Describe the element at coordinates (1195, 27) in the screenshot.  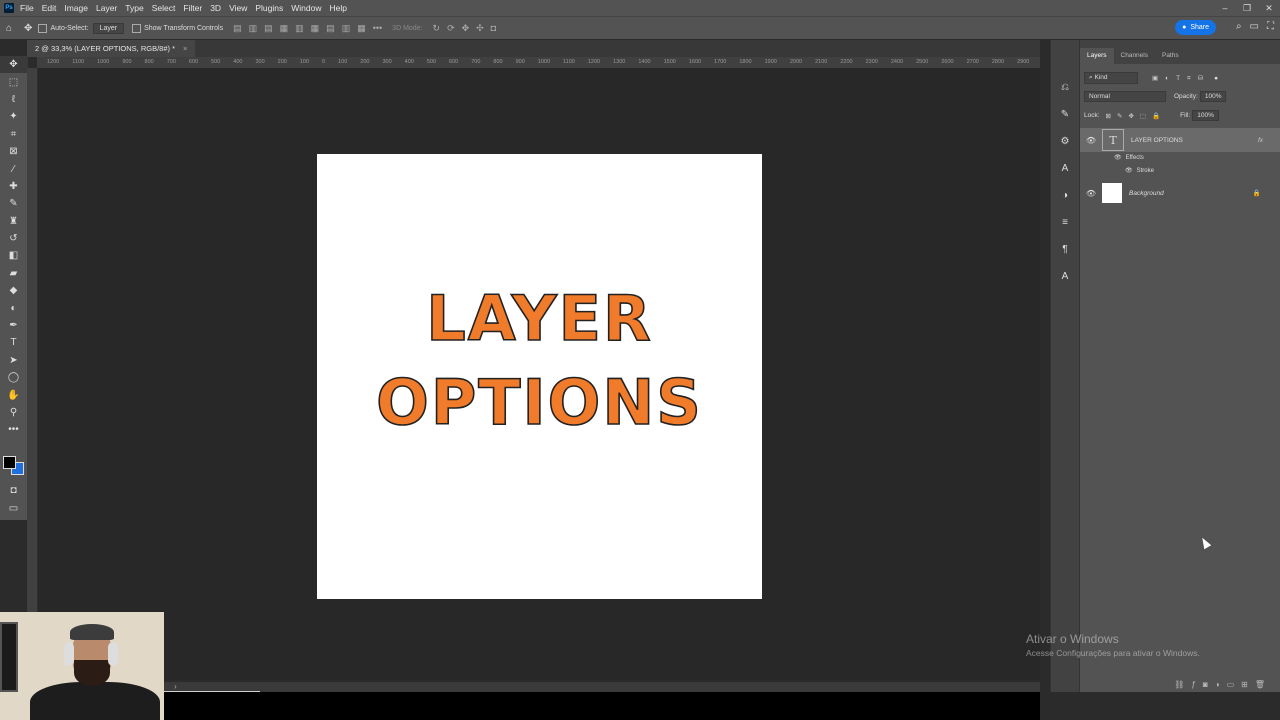
I see `share-button: ● Share` at that location.